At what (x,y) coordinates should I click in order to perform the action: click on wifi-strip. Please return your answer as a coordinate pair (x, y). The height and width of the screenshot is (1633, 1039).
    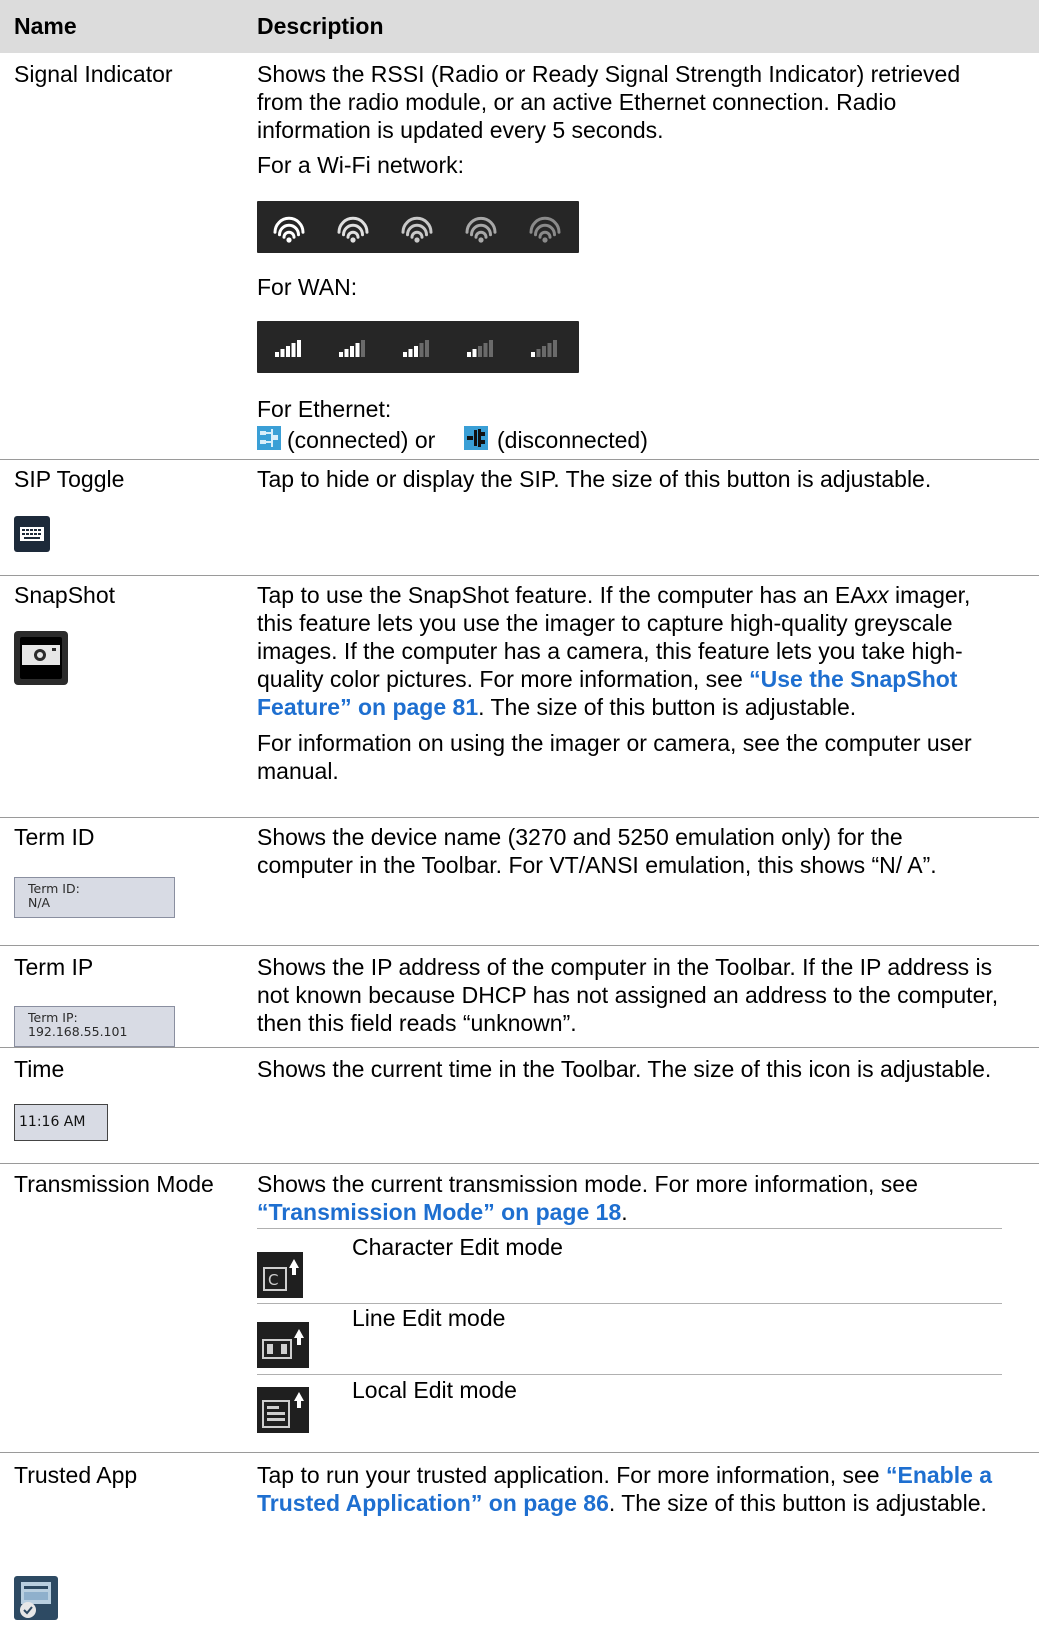
    Looking at the image, I should click on (418, 227).